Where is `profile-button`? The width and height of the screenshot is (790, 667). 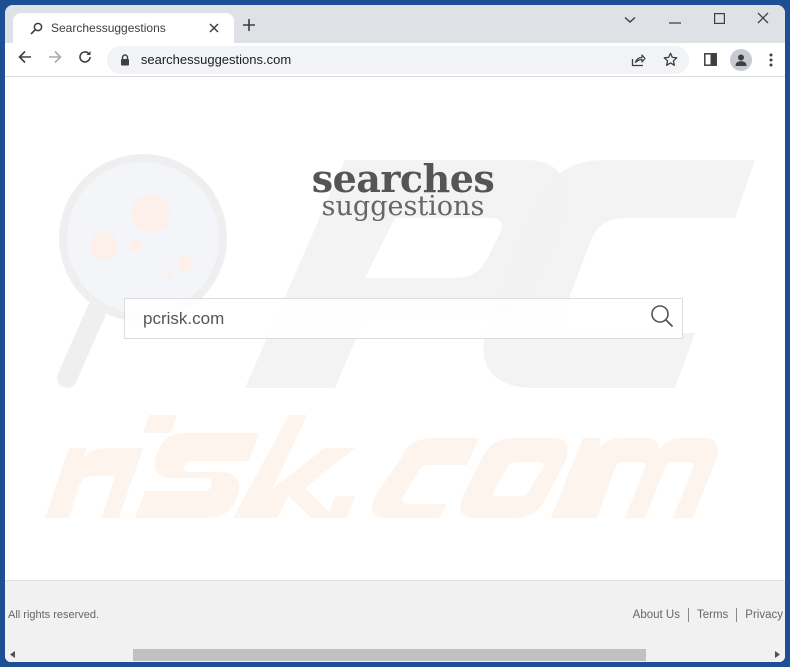
profile-button is located at coordinates (741, 60).